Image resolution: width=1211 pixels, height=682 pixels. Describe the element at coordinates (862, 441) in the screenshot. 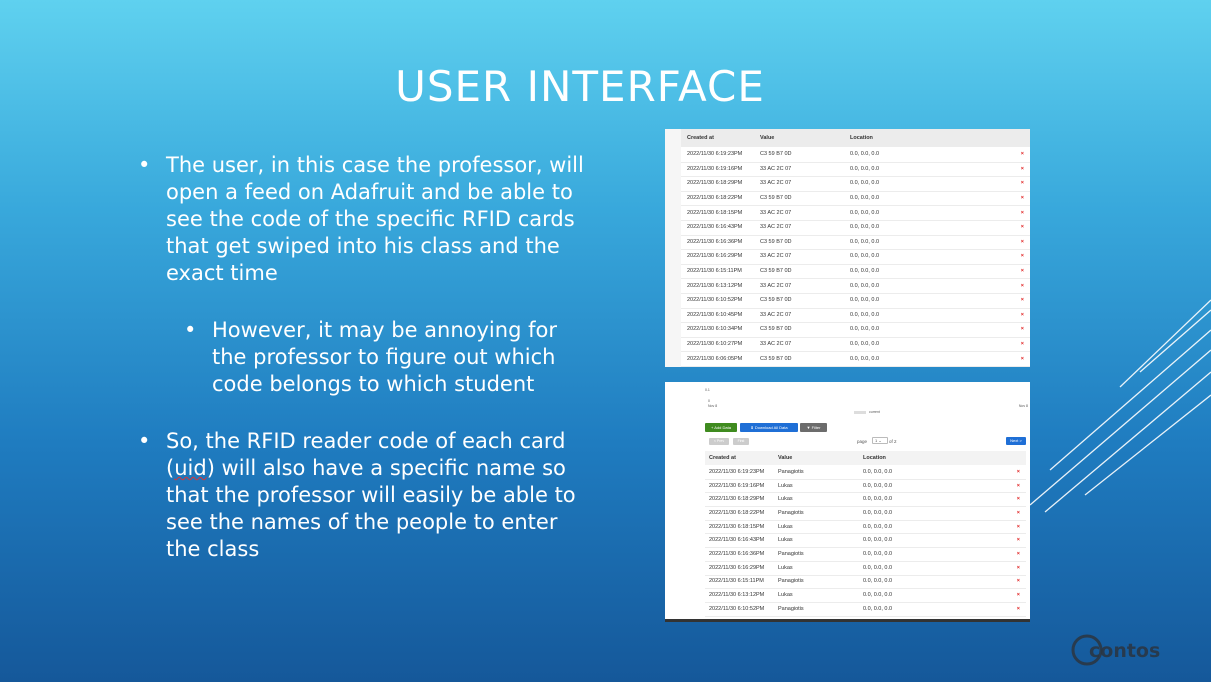

I see `page-label: page` at that location.